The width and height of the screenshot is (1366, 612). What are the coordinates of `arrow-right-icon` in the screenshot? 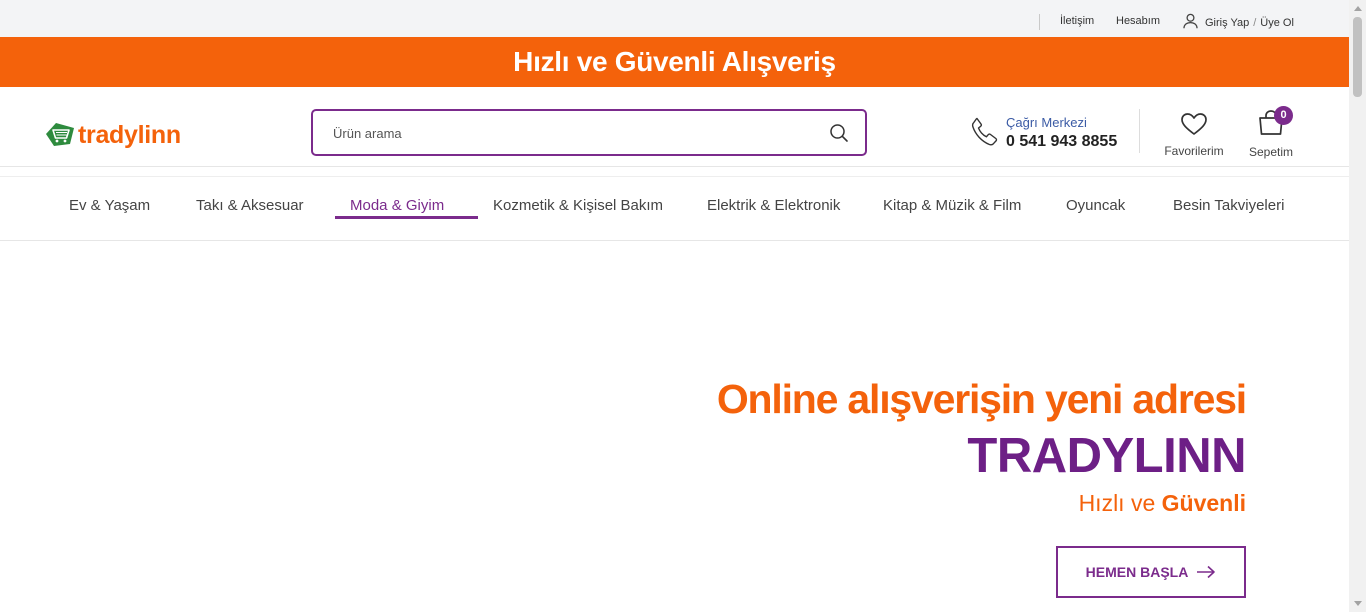 It's located at (1206, 572).